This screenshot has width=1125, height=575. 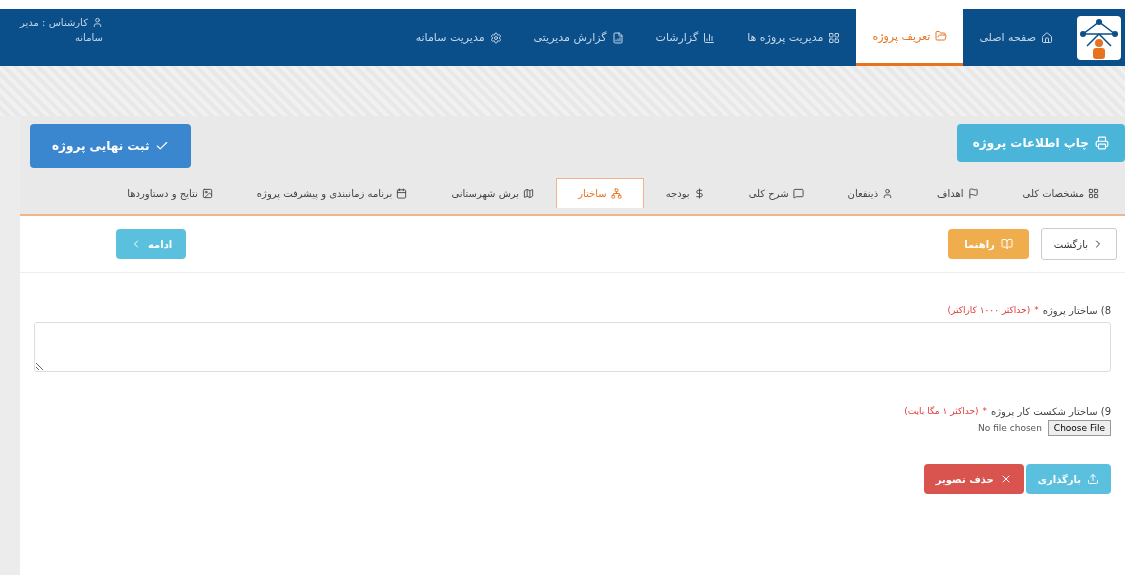 What do you see at coordinates (572, 347) in the screenshot?
I see `structure-textarea` at bounding box center [572, 347].